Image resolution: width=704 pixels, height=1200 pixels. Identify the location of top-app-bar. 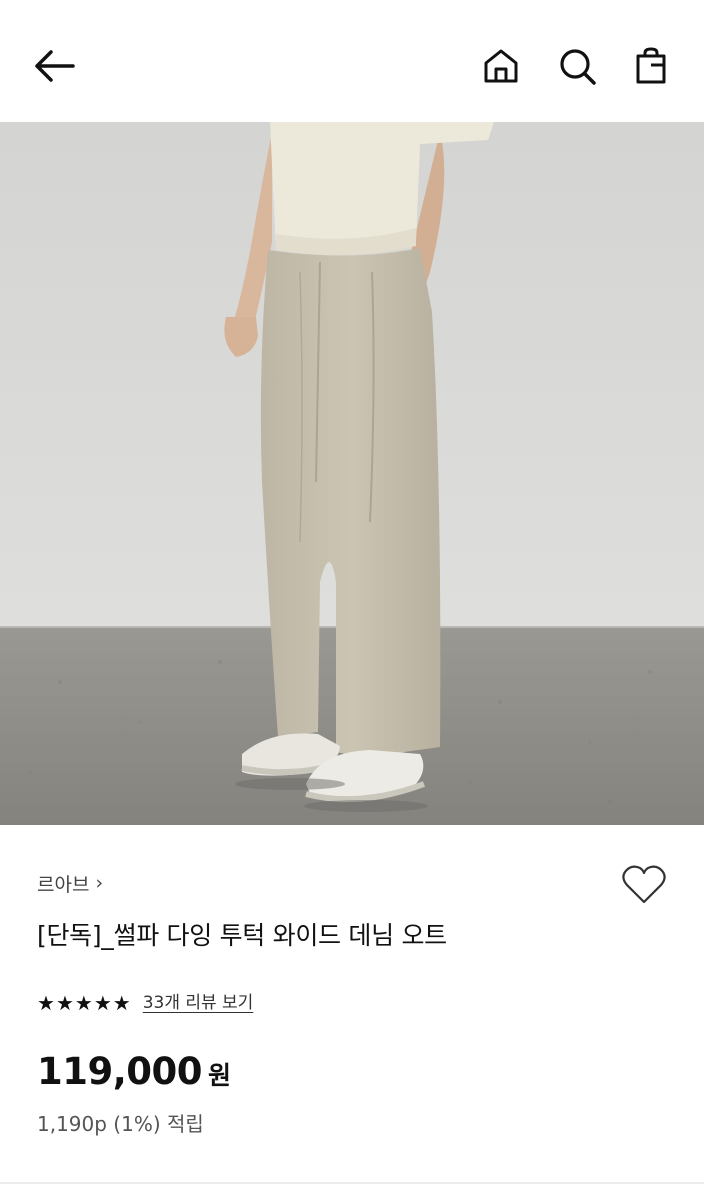
(352, 61).